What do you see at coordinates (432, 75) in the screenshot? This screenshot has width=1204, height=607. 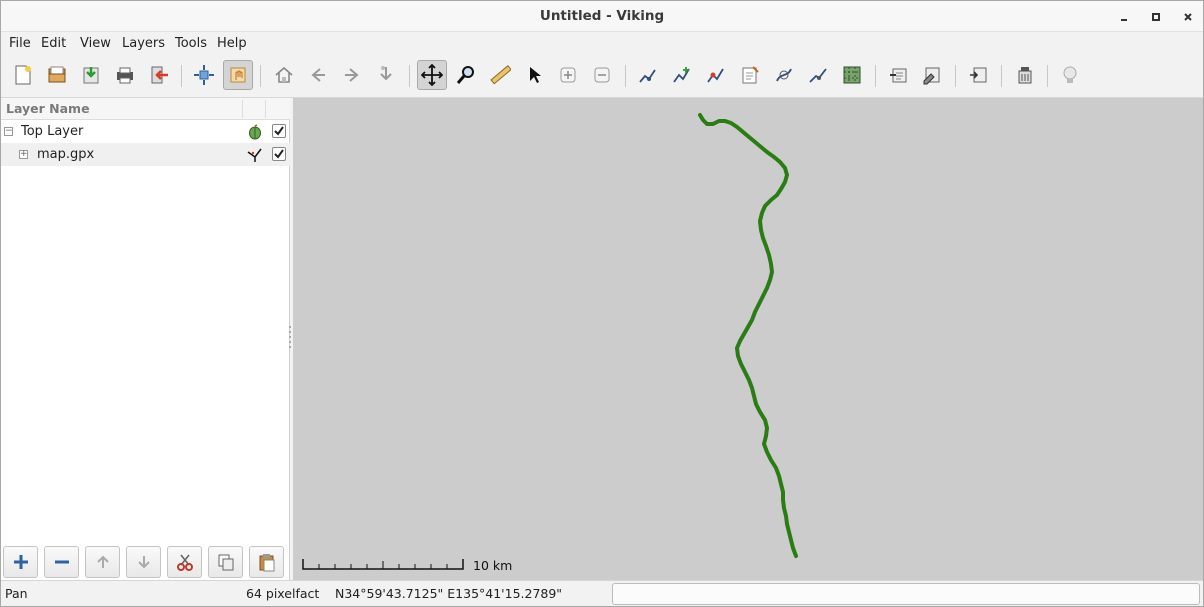 I see `pan-tool-icon` at bounding box center [432, 75].